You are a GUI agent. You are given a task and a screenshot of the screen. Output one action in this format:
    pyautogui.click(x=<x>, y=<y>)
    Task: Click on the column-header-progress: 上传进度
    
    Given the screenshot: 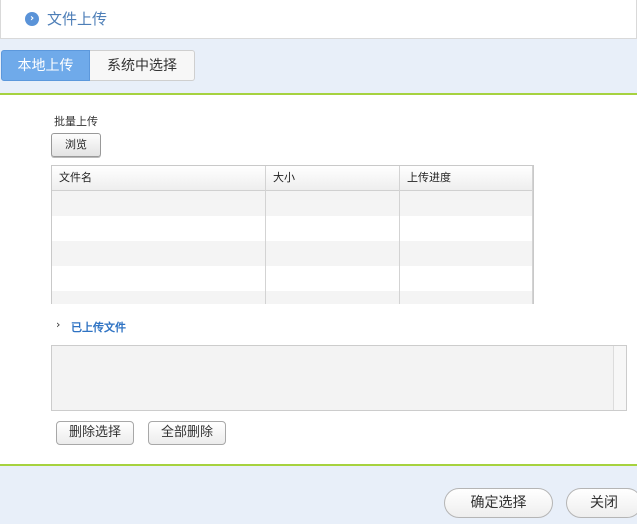 What is the action you would take?
    pyautogui.click(x=466, y=178)
    